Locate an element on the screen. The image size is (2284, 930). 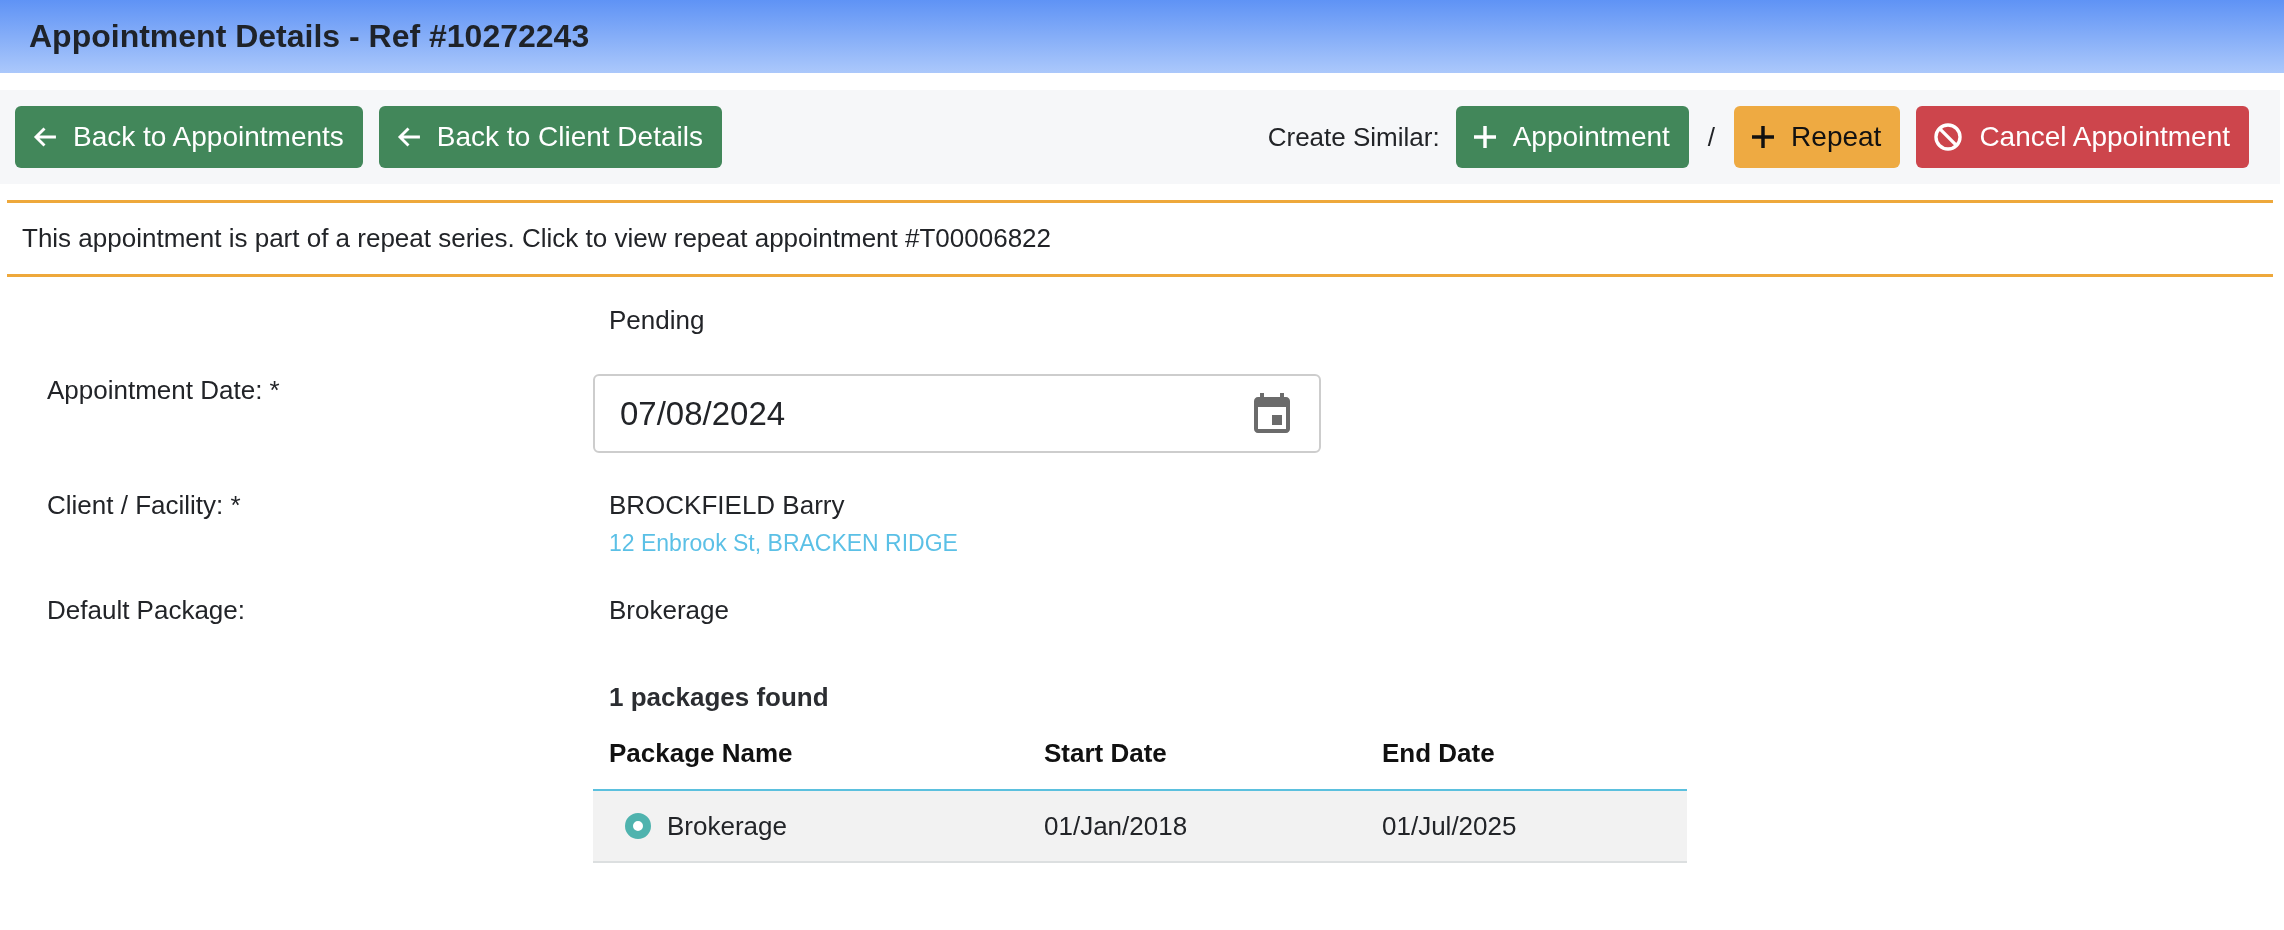
repeat-button: Repeat is located at coordinates (1817, 137).